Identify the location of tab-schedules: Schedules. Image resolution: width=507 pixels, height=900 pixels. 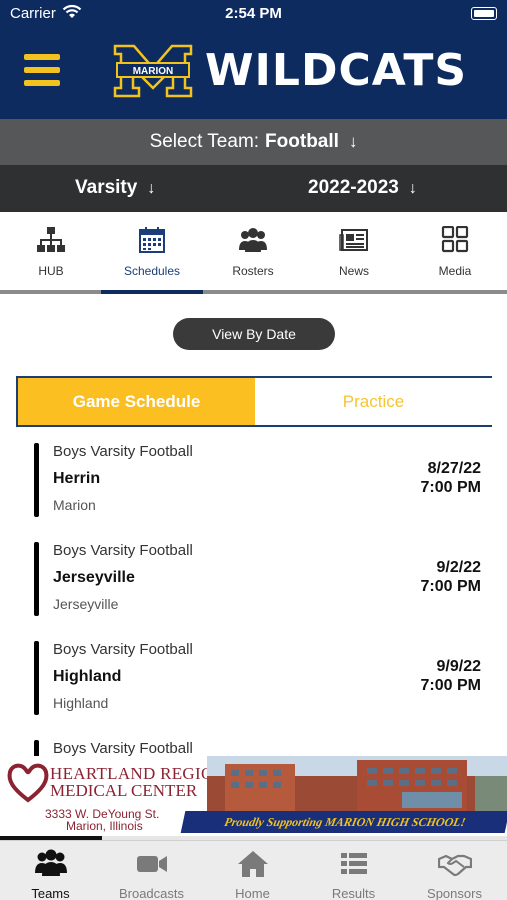
(152, 253).